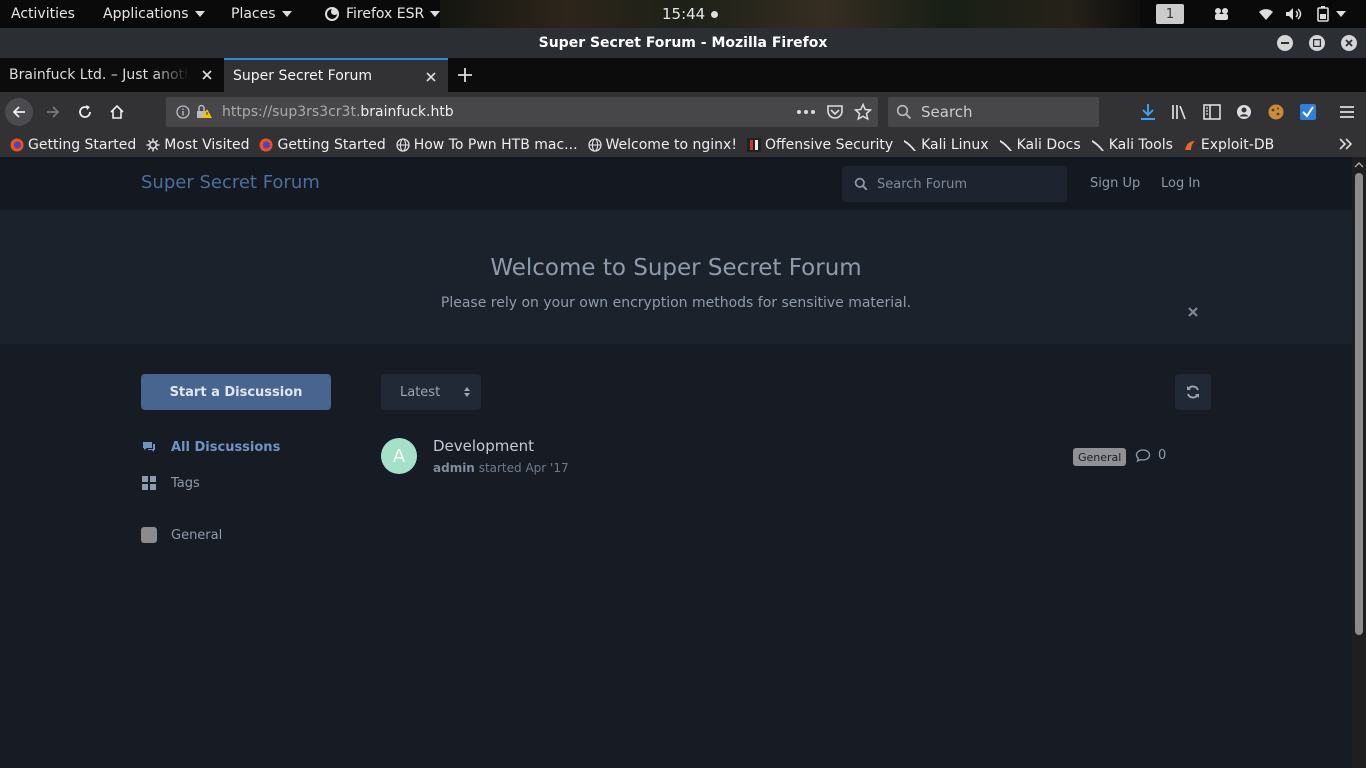  I want to click on url-domain: brainfuck.htb, so click(407, 112).